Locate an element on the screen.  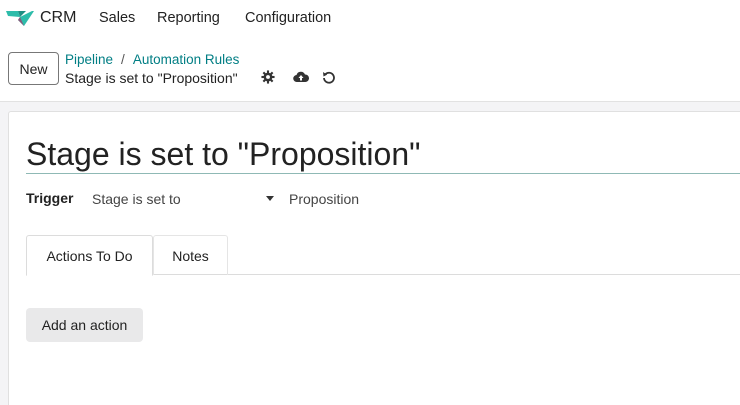
breadcrumb-pipeline: Pipeline is located at coordinates (89, 59).